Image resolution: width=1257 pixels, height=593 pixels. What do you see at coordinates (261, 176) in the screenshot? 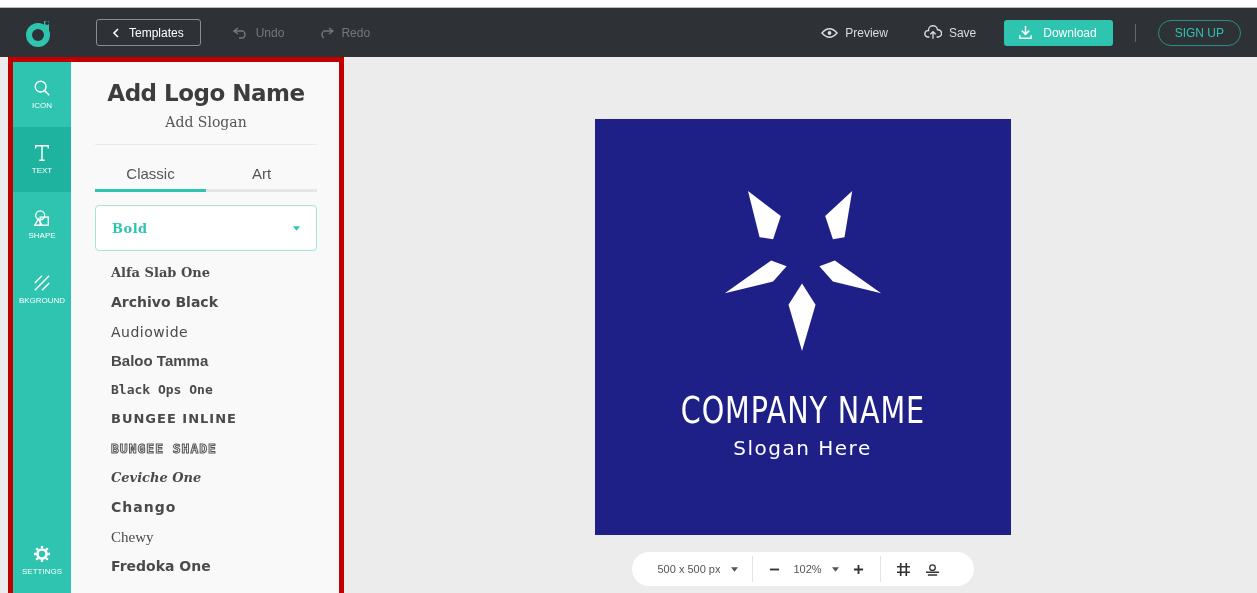
I see `font-tab: Art` at bounding box center [261, 176].